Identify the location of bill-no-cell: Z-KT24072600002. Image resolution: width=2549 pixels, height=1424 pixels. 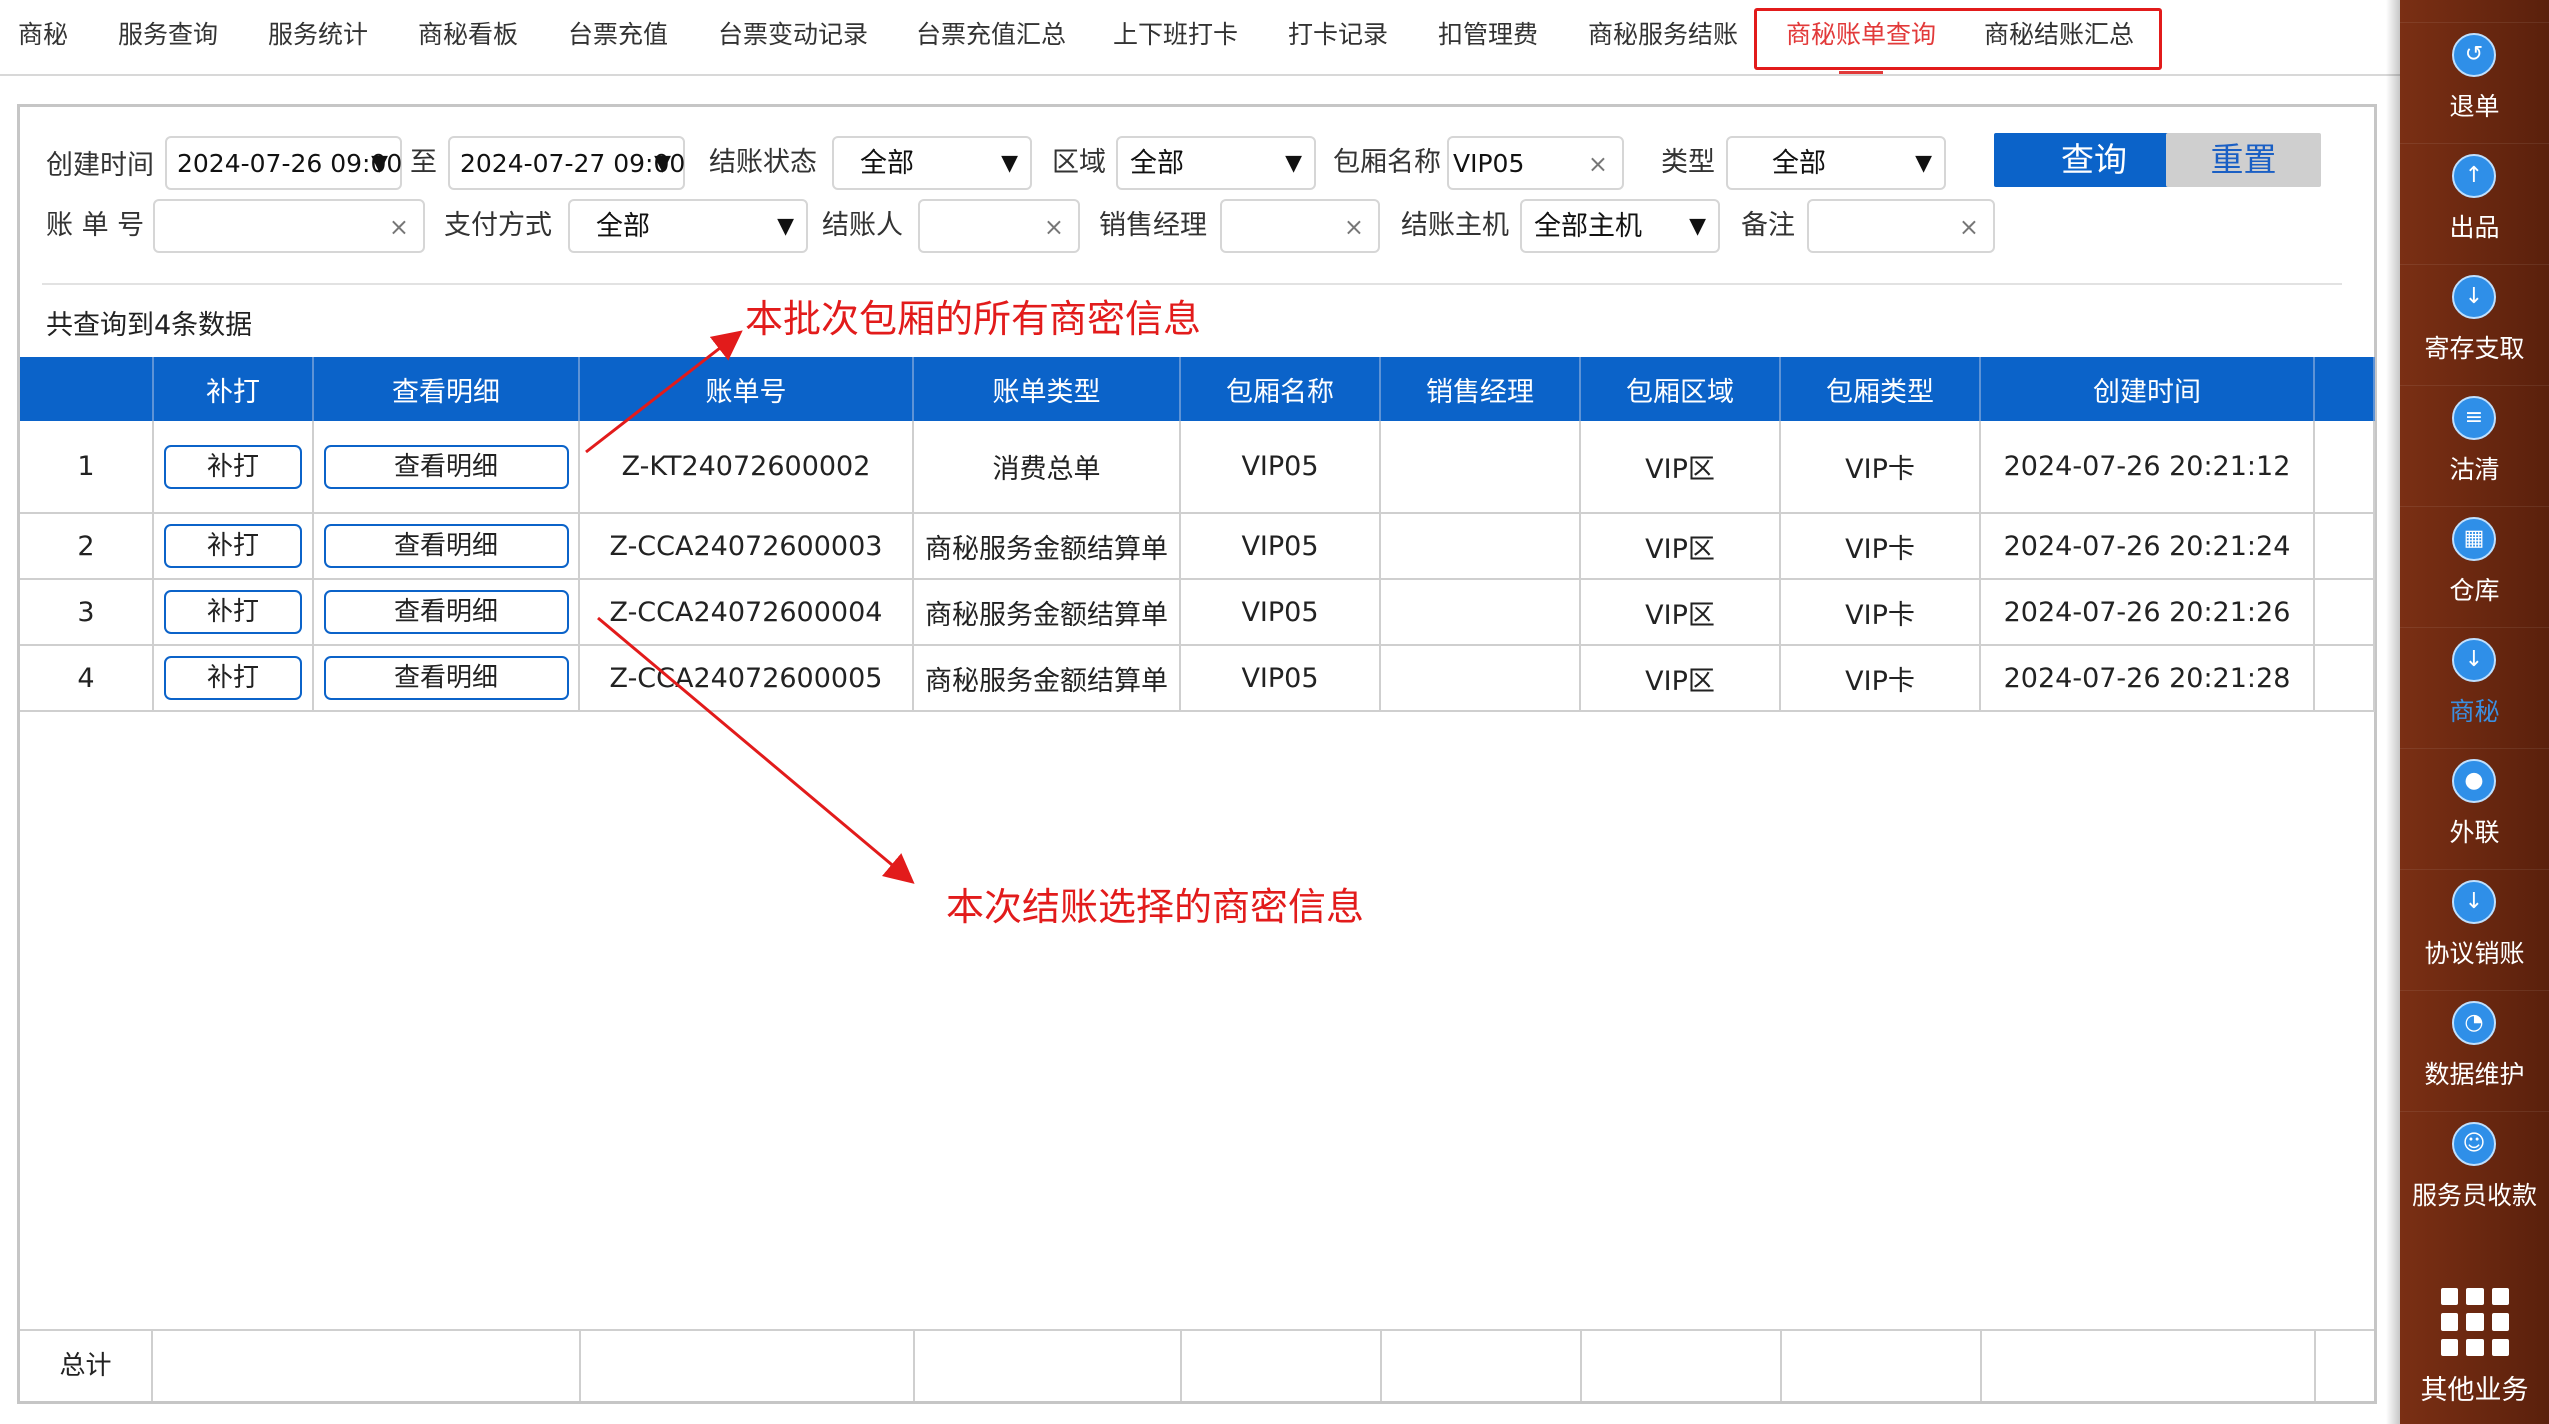
(746, 467).